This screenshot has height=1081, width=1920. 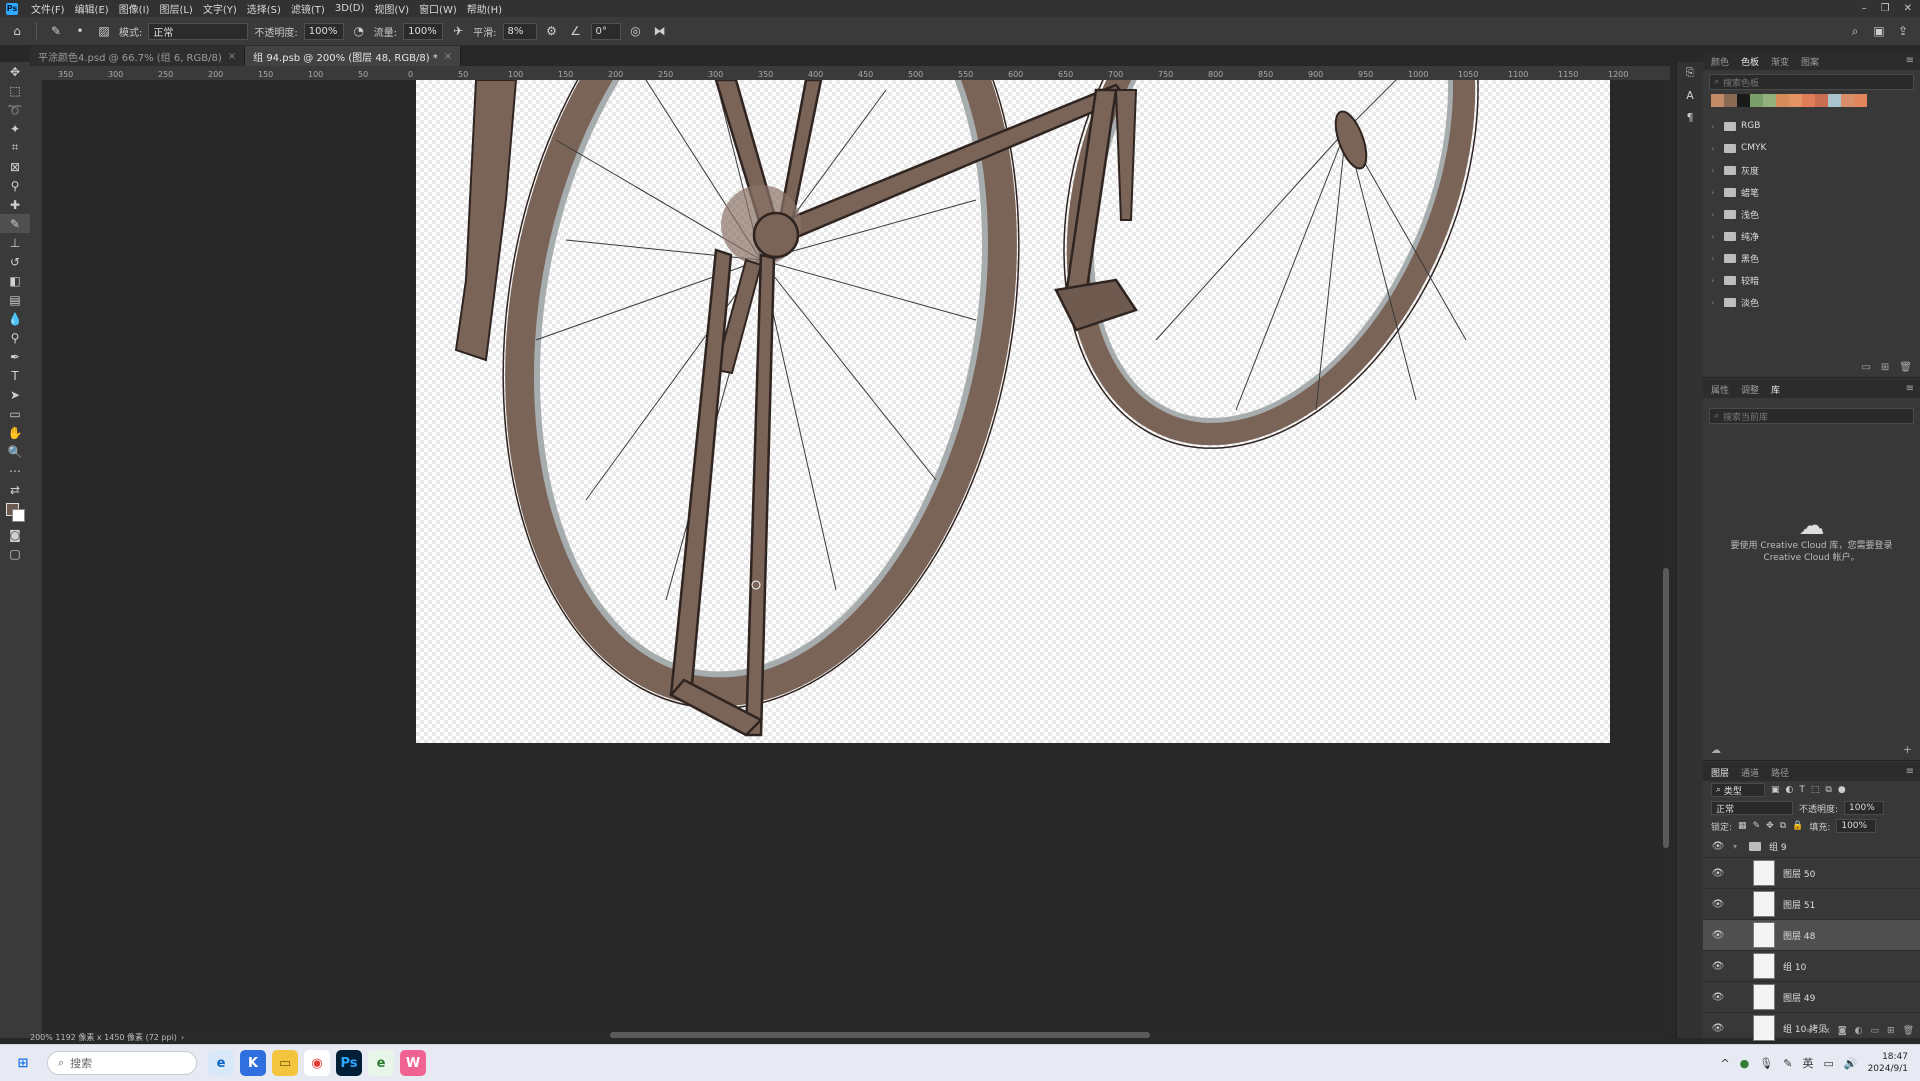 What do you see at coordinates (138, 56) in the screenshot?
I see `document-tab: 平涂颜色4.psd @ 66.7% (组 6, RGB/8) ×` at bounding box center [138, 56].